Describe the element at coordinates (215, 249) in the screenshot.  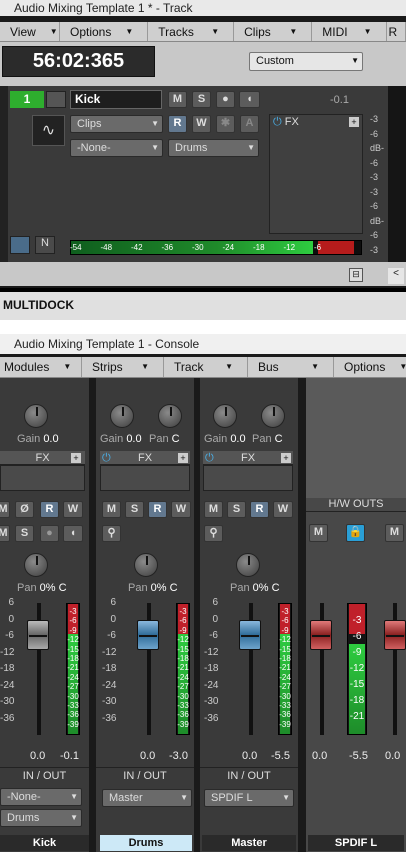
I see `track-meter-ticks: -54 -48 -42 -36 -30 -24 -18 -12 -6` at that location.